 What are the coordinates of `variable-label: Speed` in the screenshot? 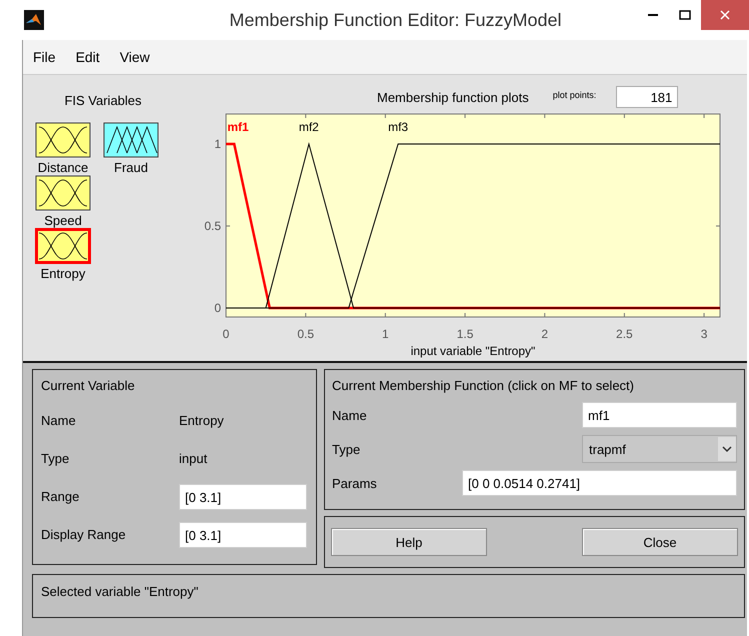 It's located at (63, 220).